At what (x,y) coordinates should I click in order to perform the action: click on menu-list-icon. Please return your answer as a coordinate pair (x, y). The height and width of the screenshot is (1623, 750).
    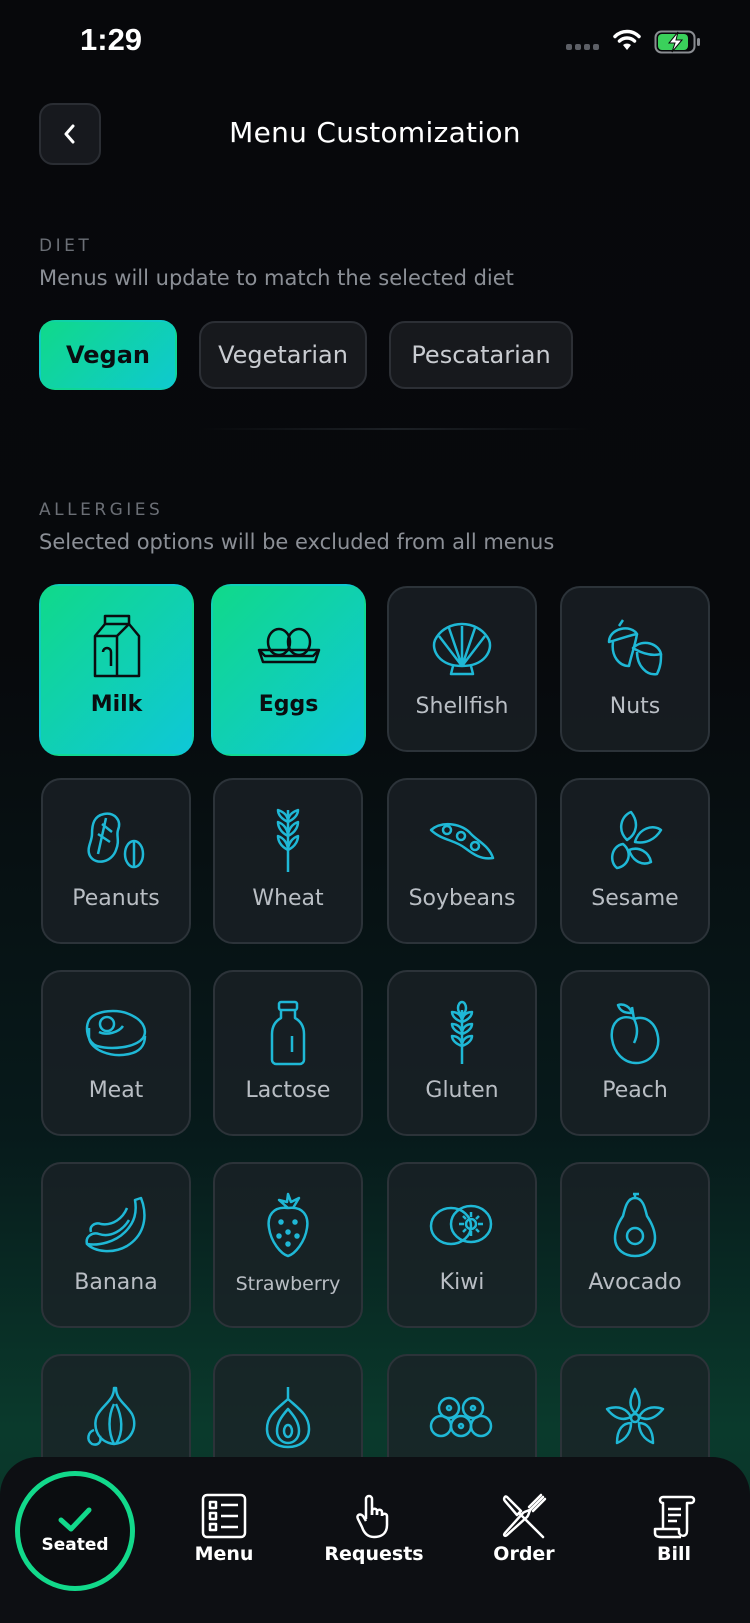
    Looking at the image, I should click on (224, 1516).